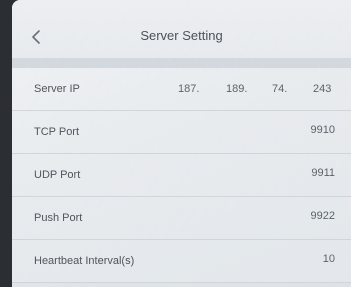 The height and width of the screenshot is (287, 351). Describe the element at coordinates (181, 132) in the screenshot. I see `tcp-port-row: TCP Port 9910` at that location.